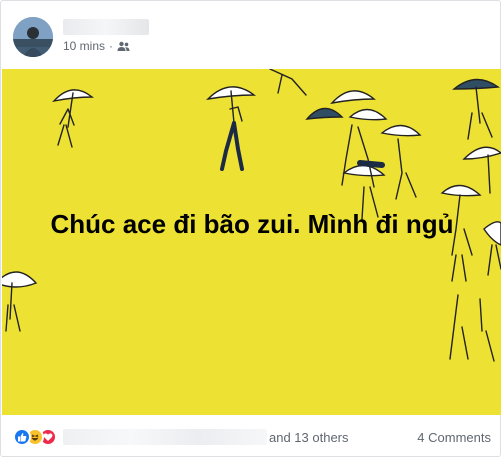  I want to click on reaction-others-link: and 13 others, so click(309, 437).